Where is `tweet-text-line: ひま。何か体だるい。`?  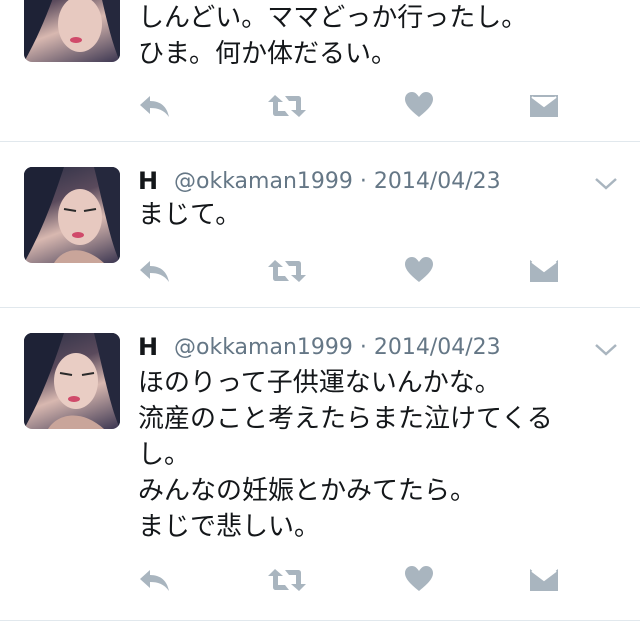
tweet-text-line: ひま。何か体だるい。 is located at coordinates (267, 54).